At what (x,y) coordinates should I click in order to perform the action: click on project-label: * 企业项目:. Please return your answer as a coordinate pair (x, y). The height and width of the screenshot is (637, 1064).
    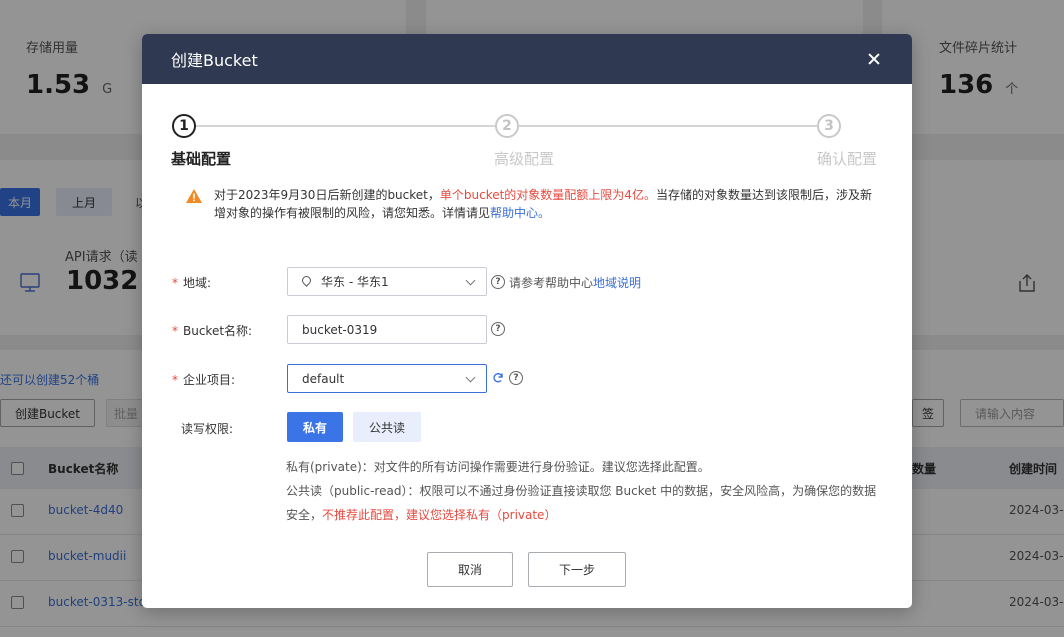
    Looking at the image, I should click on (204, 380).